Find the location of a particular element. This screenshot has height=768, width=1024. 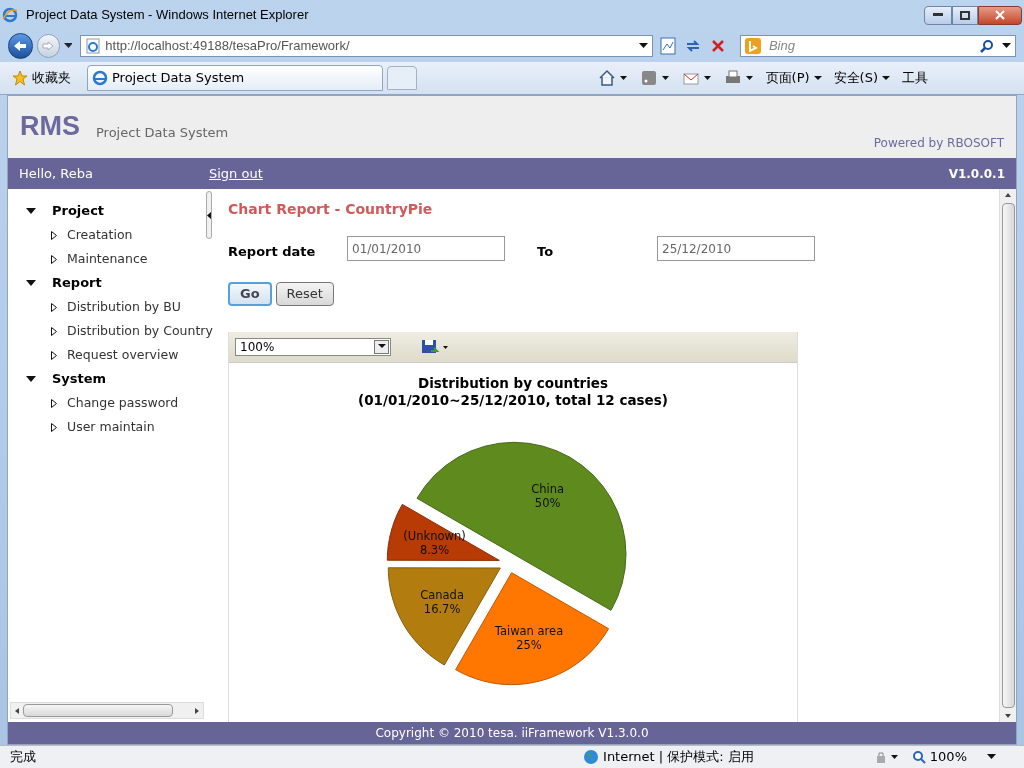

home-icon is located at coordinates (612, 78).